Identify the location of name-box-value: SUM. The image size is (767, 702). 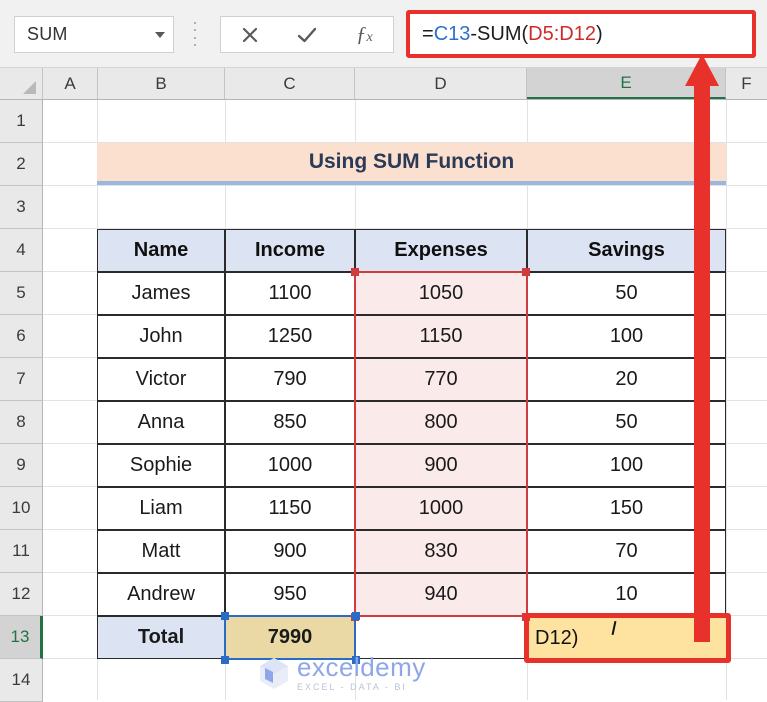
(47, 34).